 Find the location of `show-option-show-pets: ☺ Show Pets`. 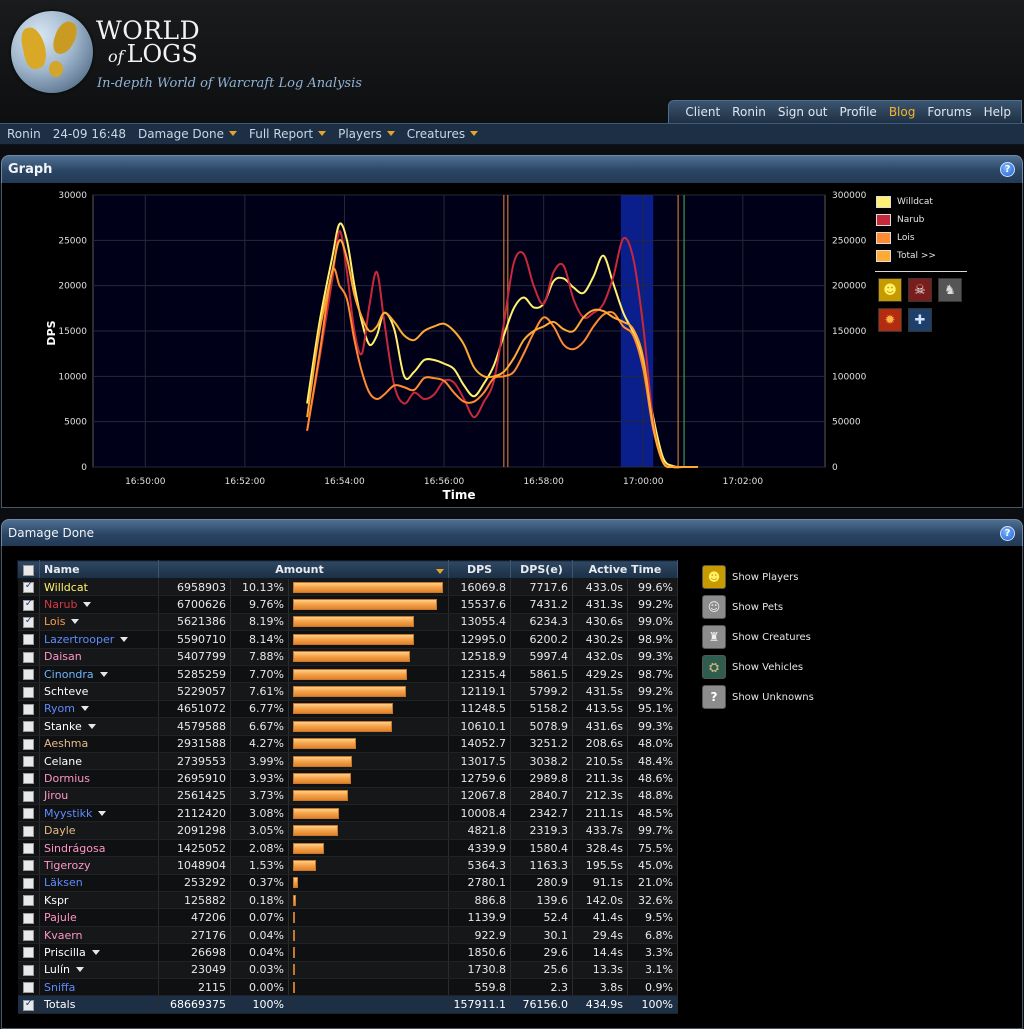

show-option-show-pets: ☺ Show Pets is located at coordinates (758, 607).